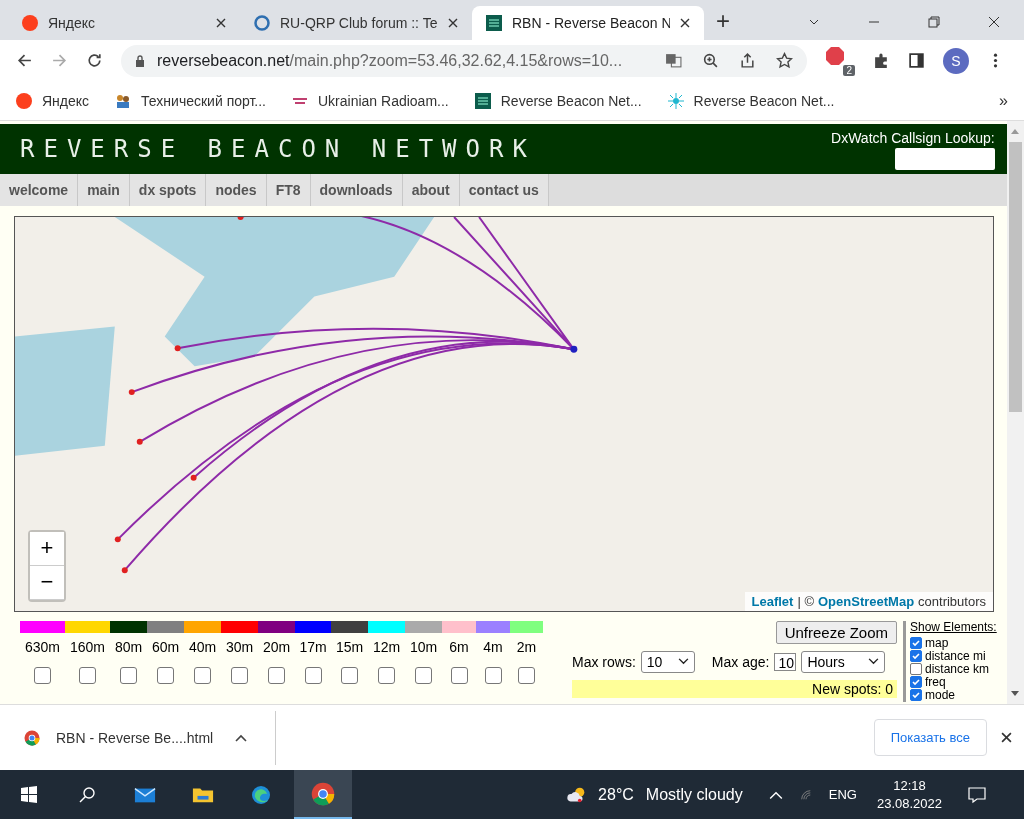 This screenshot has width=1024, height=819. I want to click on share-icon, so click(747, 61).